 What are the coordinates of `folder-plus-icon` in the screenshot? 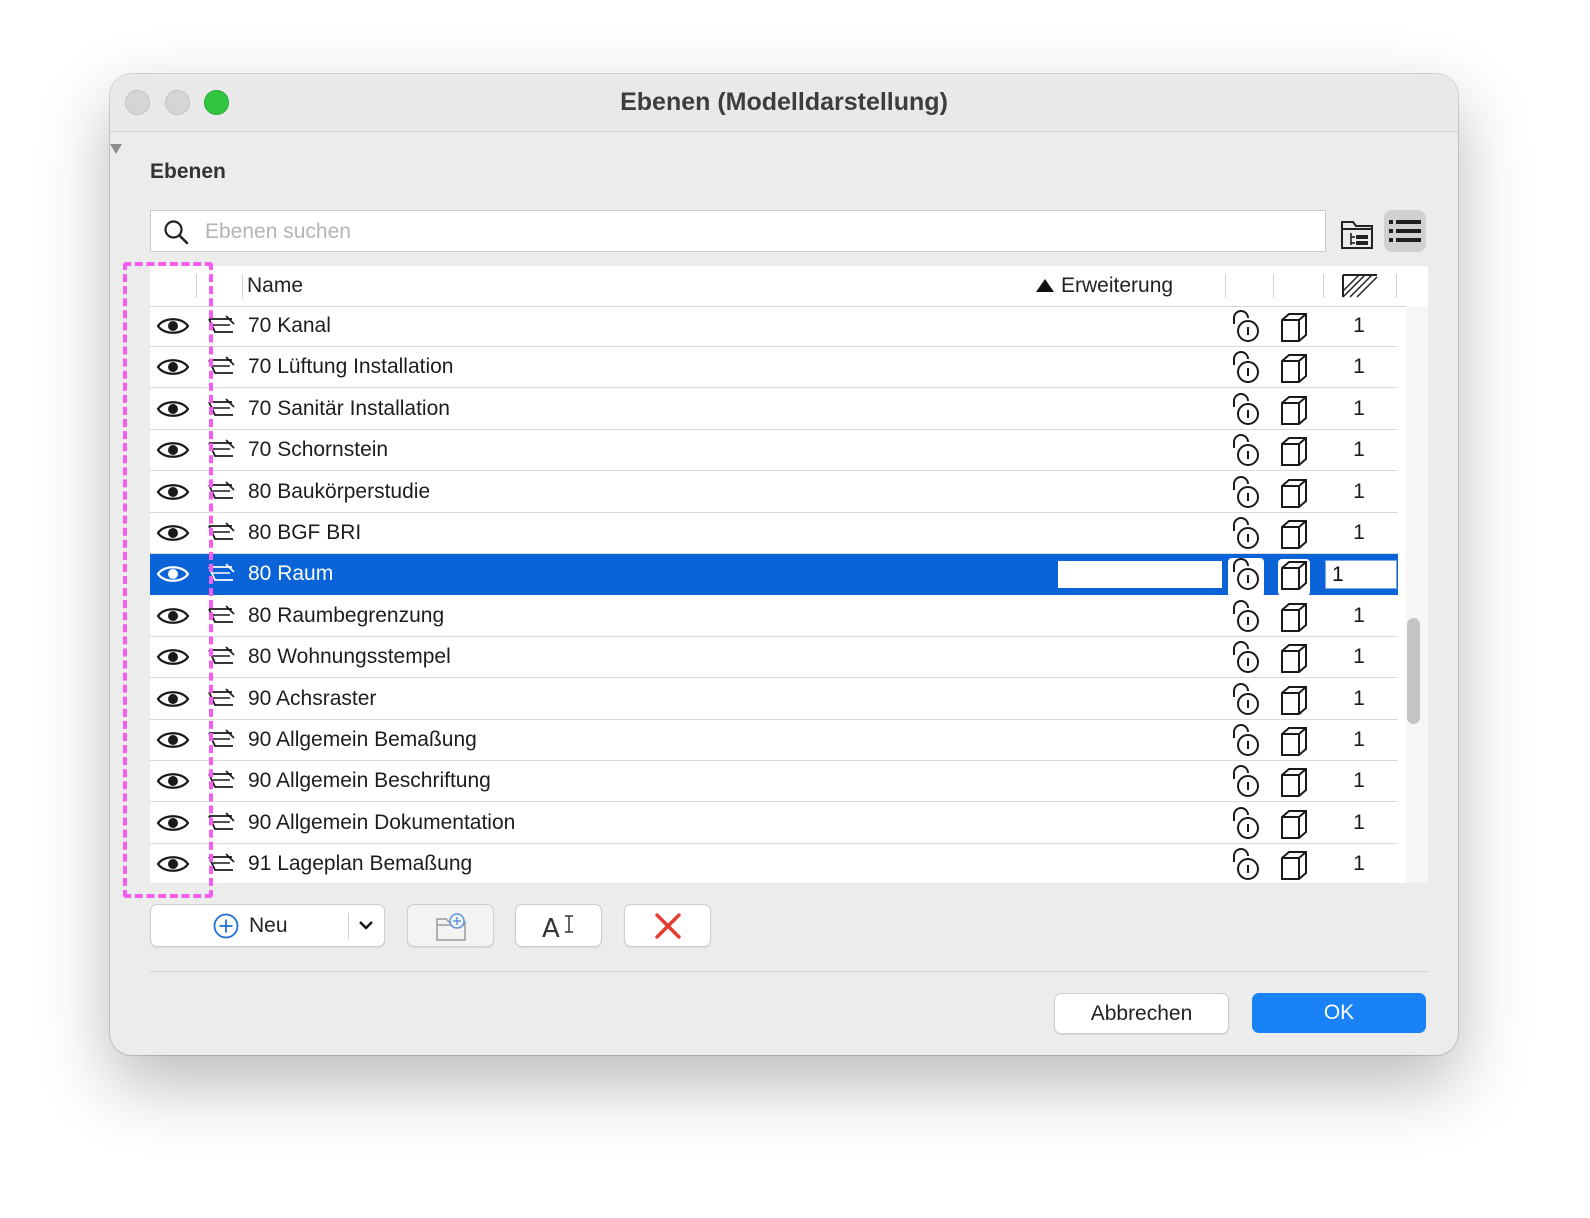 It's located at (451, 927).